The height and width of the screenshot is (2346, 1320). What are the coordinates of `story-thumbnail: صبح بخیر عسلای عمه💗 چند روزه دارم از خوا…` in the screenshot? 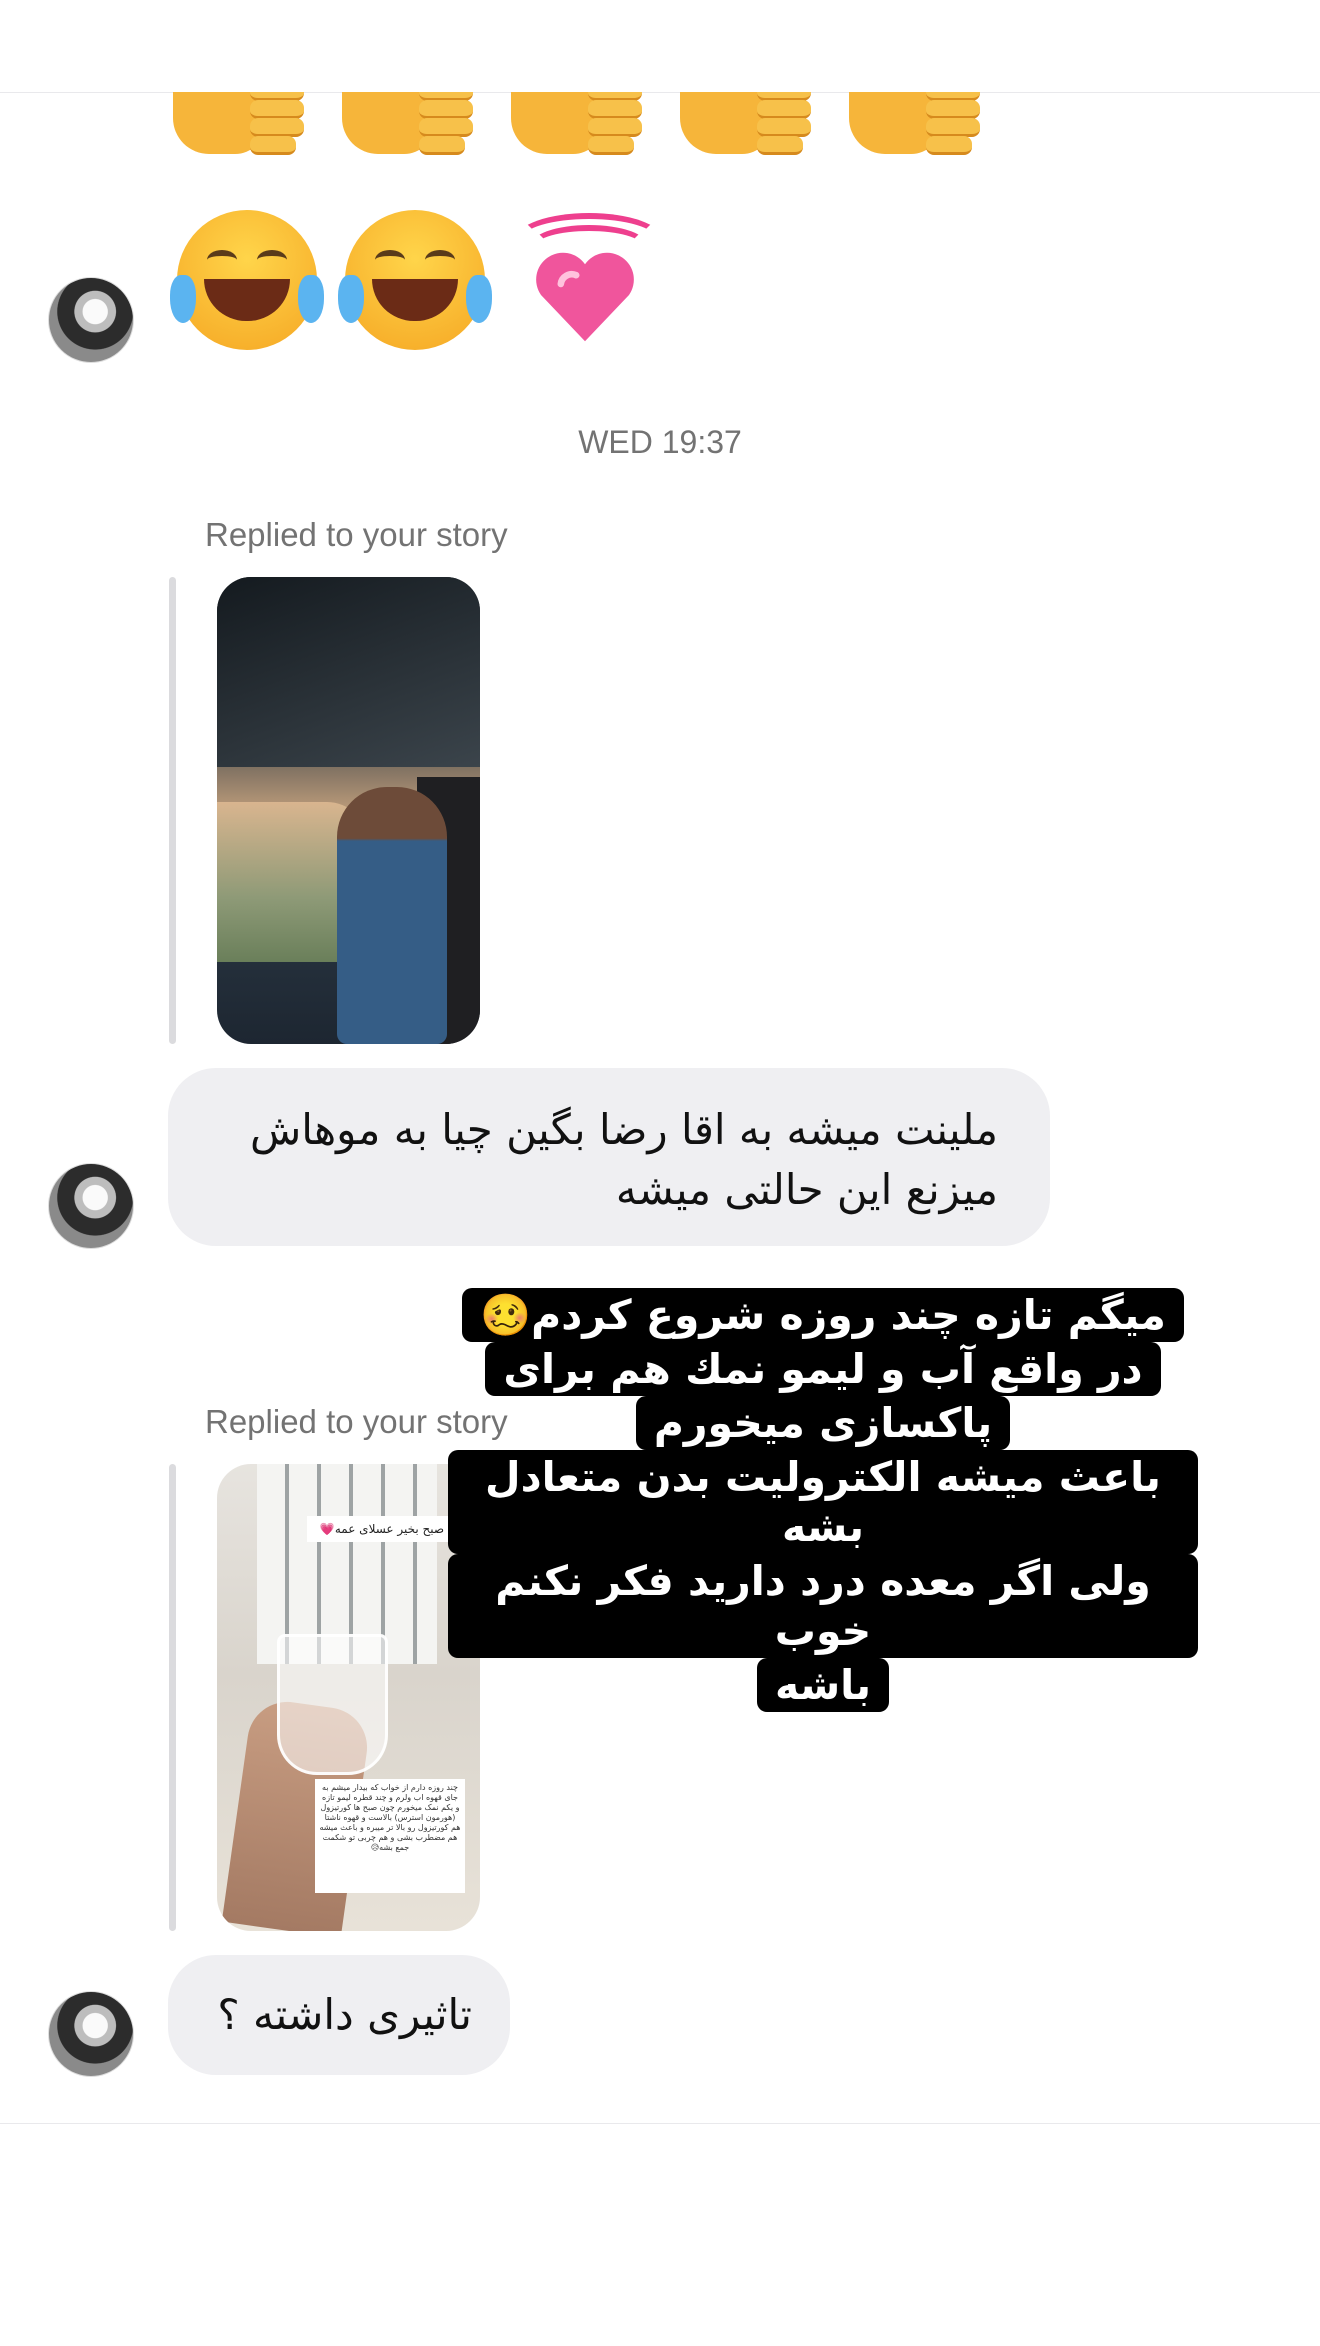 It's located at (348, 1697).